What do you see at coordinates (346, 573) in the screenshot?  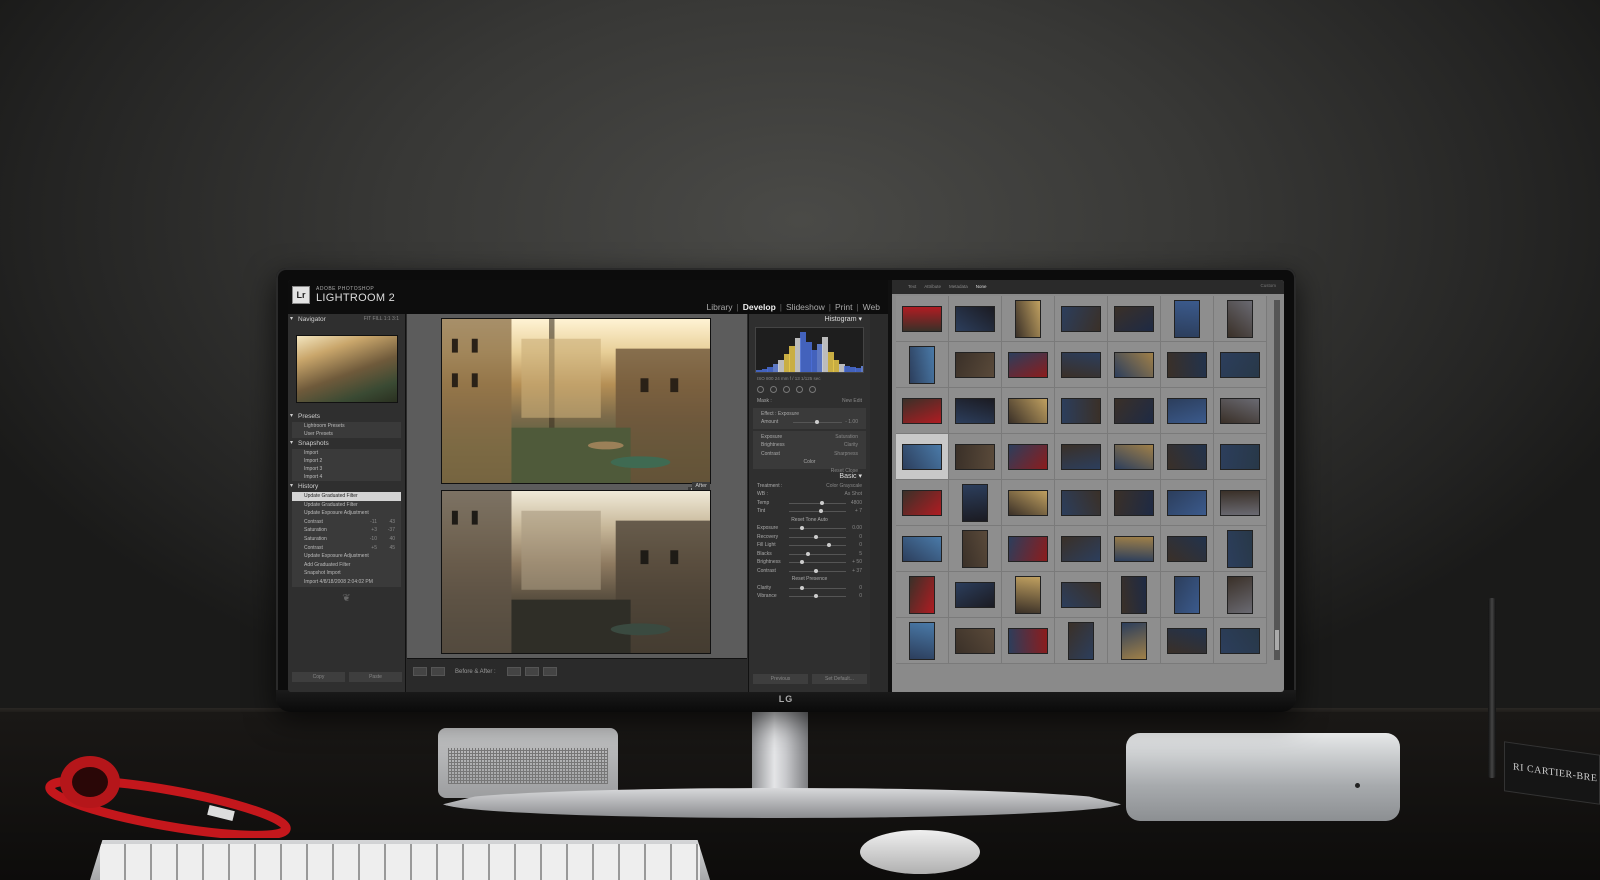 I see `history-item: Snapshot Import` at bounding box center [346, 573].